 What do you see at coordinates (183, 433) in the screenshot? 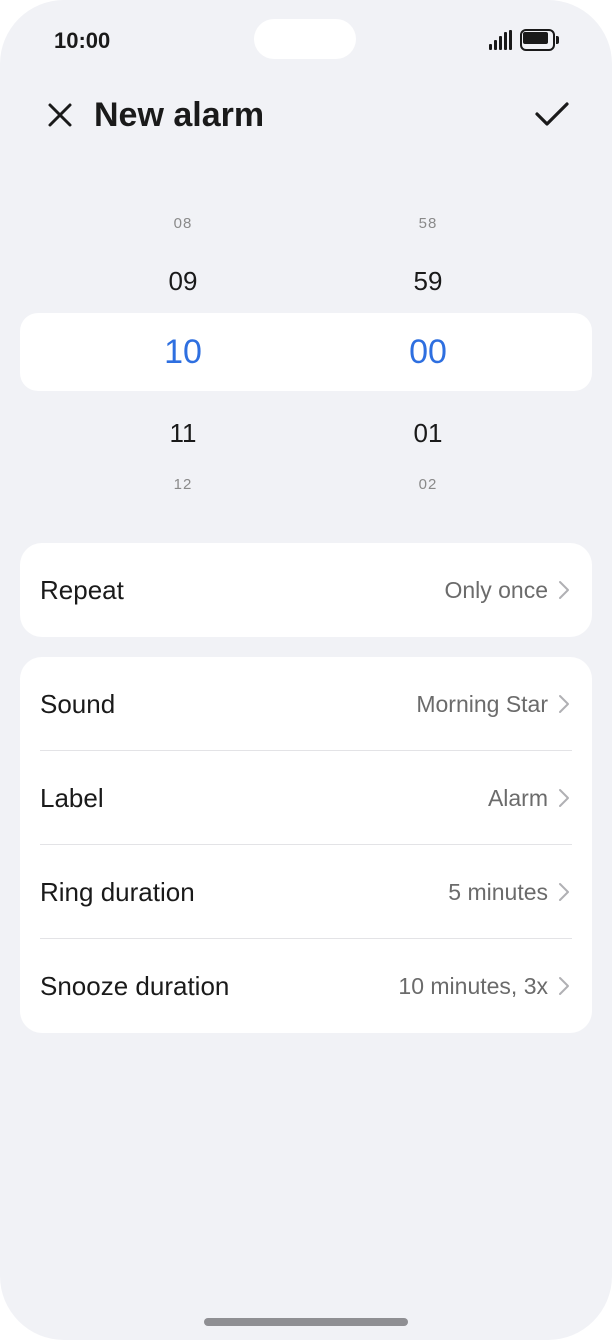
I see `hour-option: 11` at bounding box center [183, 433].